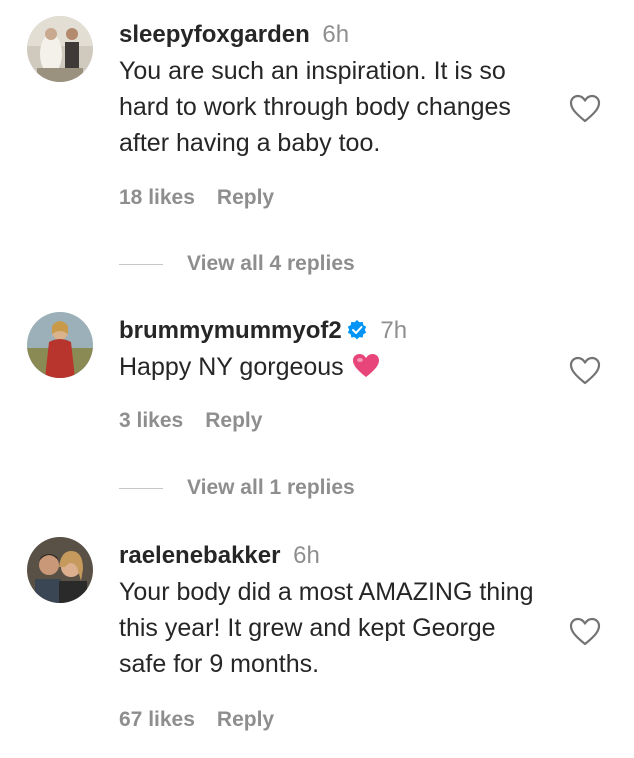 Image resolution: width=634 pixels, height=758 pixels. I want to click on view-replies-label: View all 4 replies, so click(271, 263).